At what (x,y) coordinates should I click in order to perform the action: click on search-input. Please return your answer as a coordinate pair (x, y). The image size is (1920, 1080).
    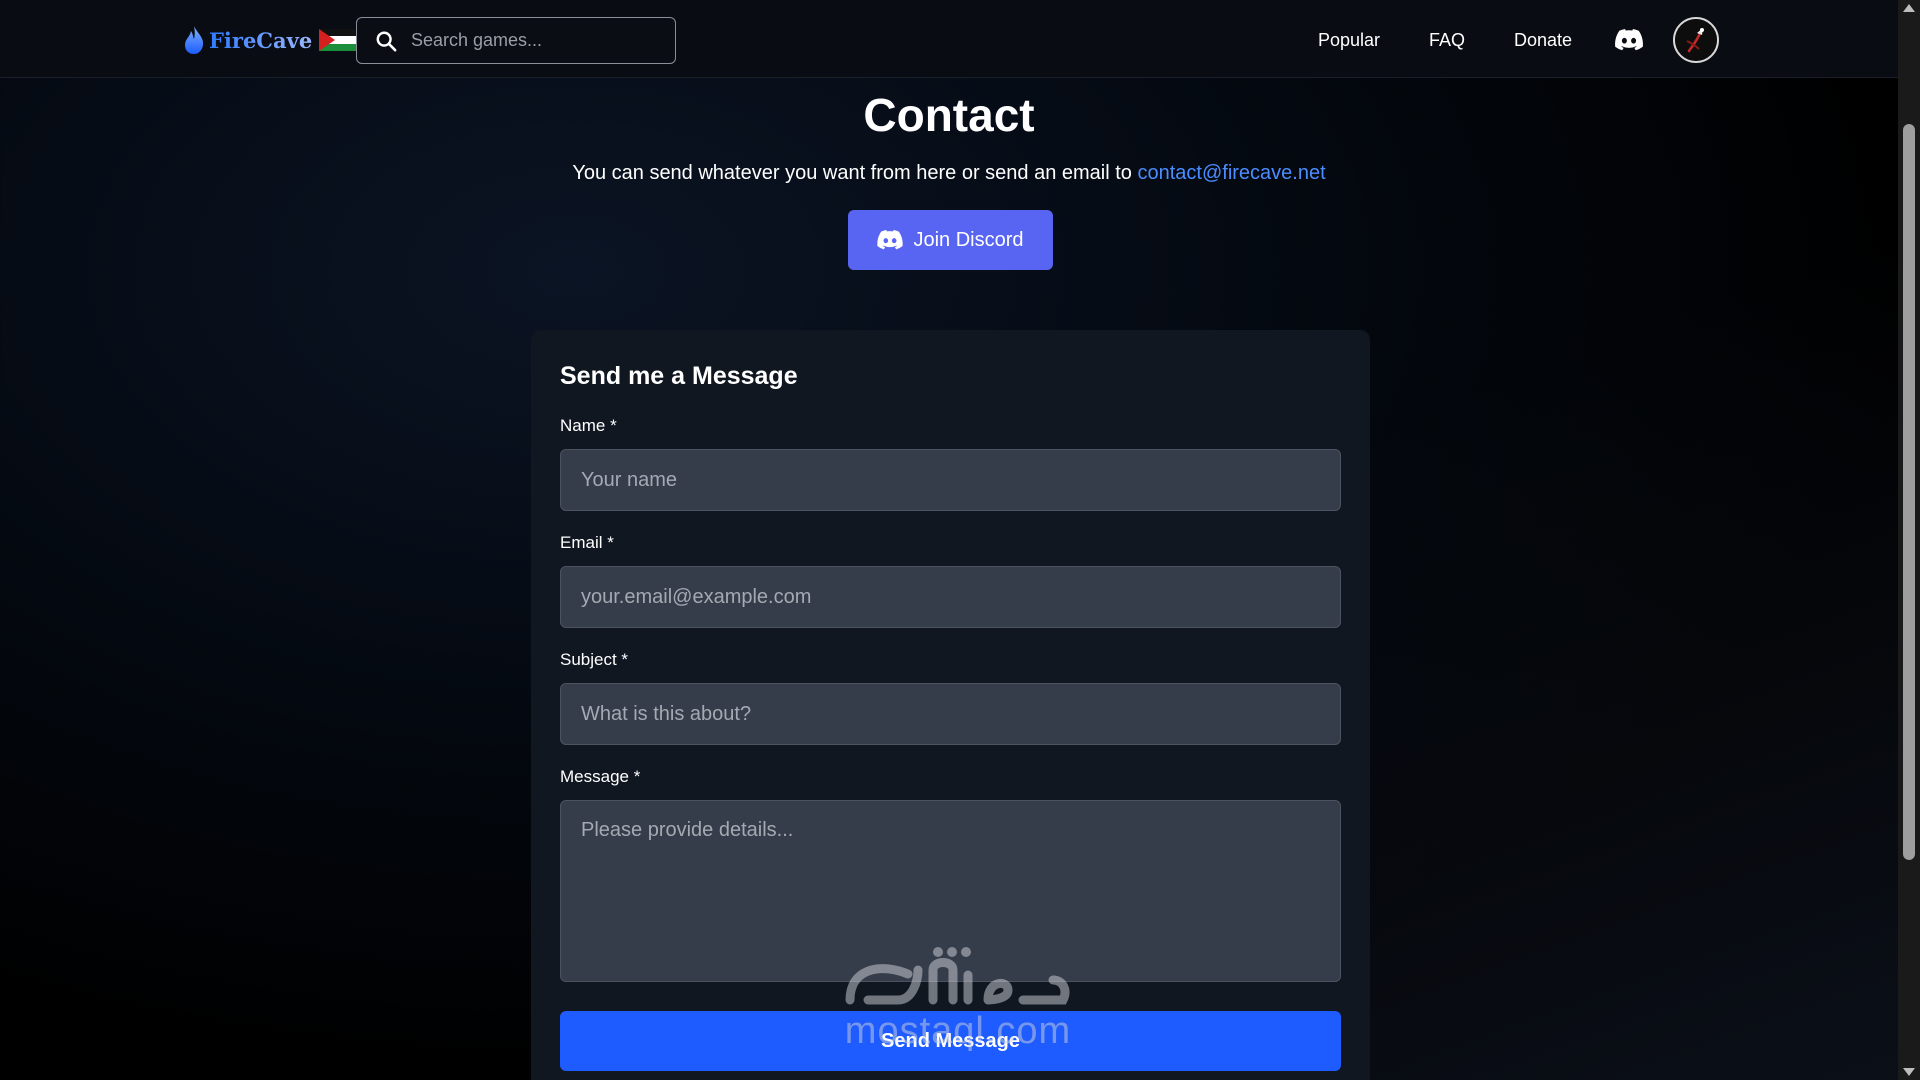
    Looking at the image, I should click on (536, 40).